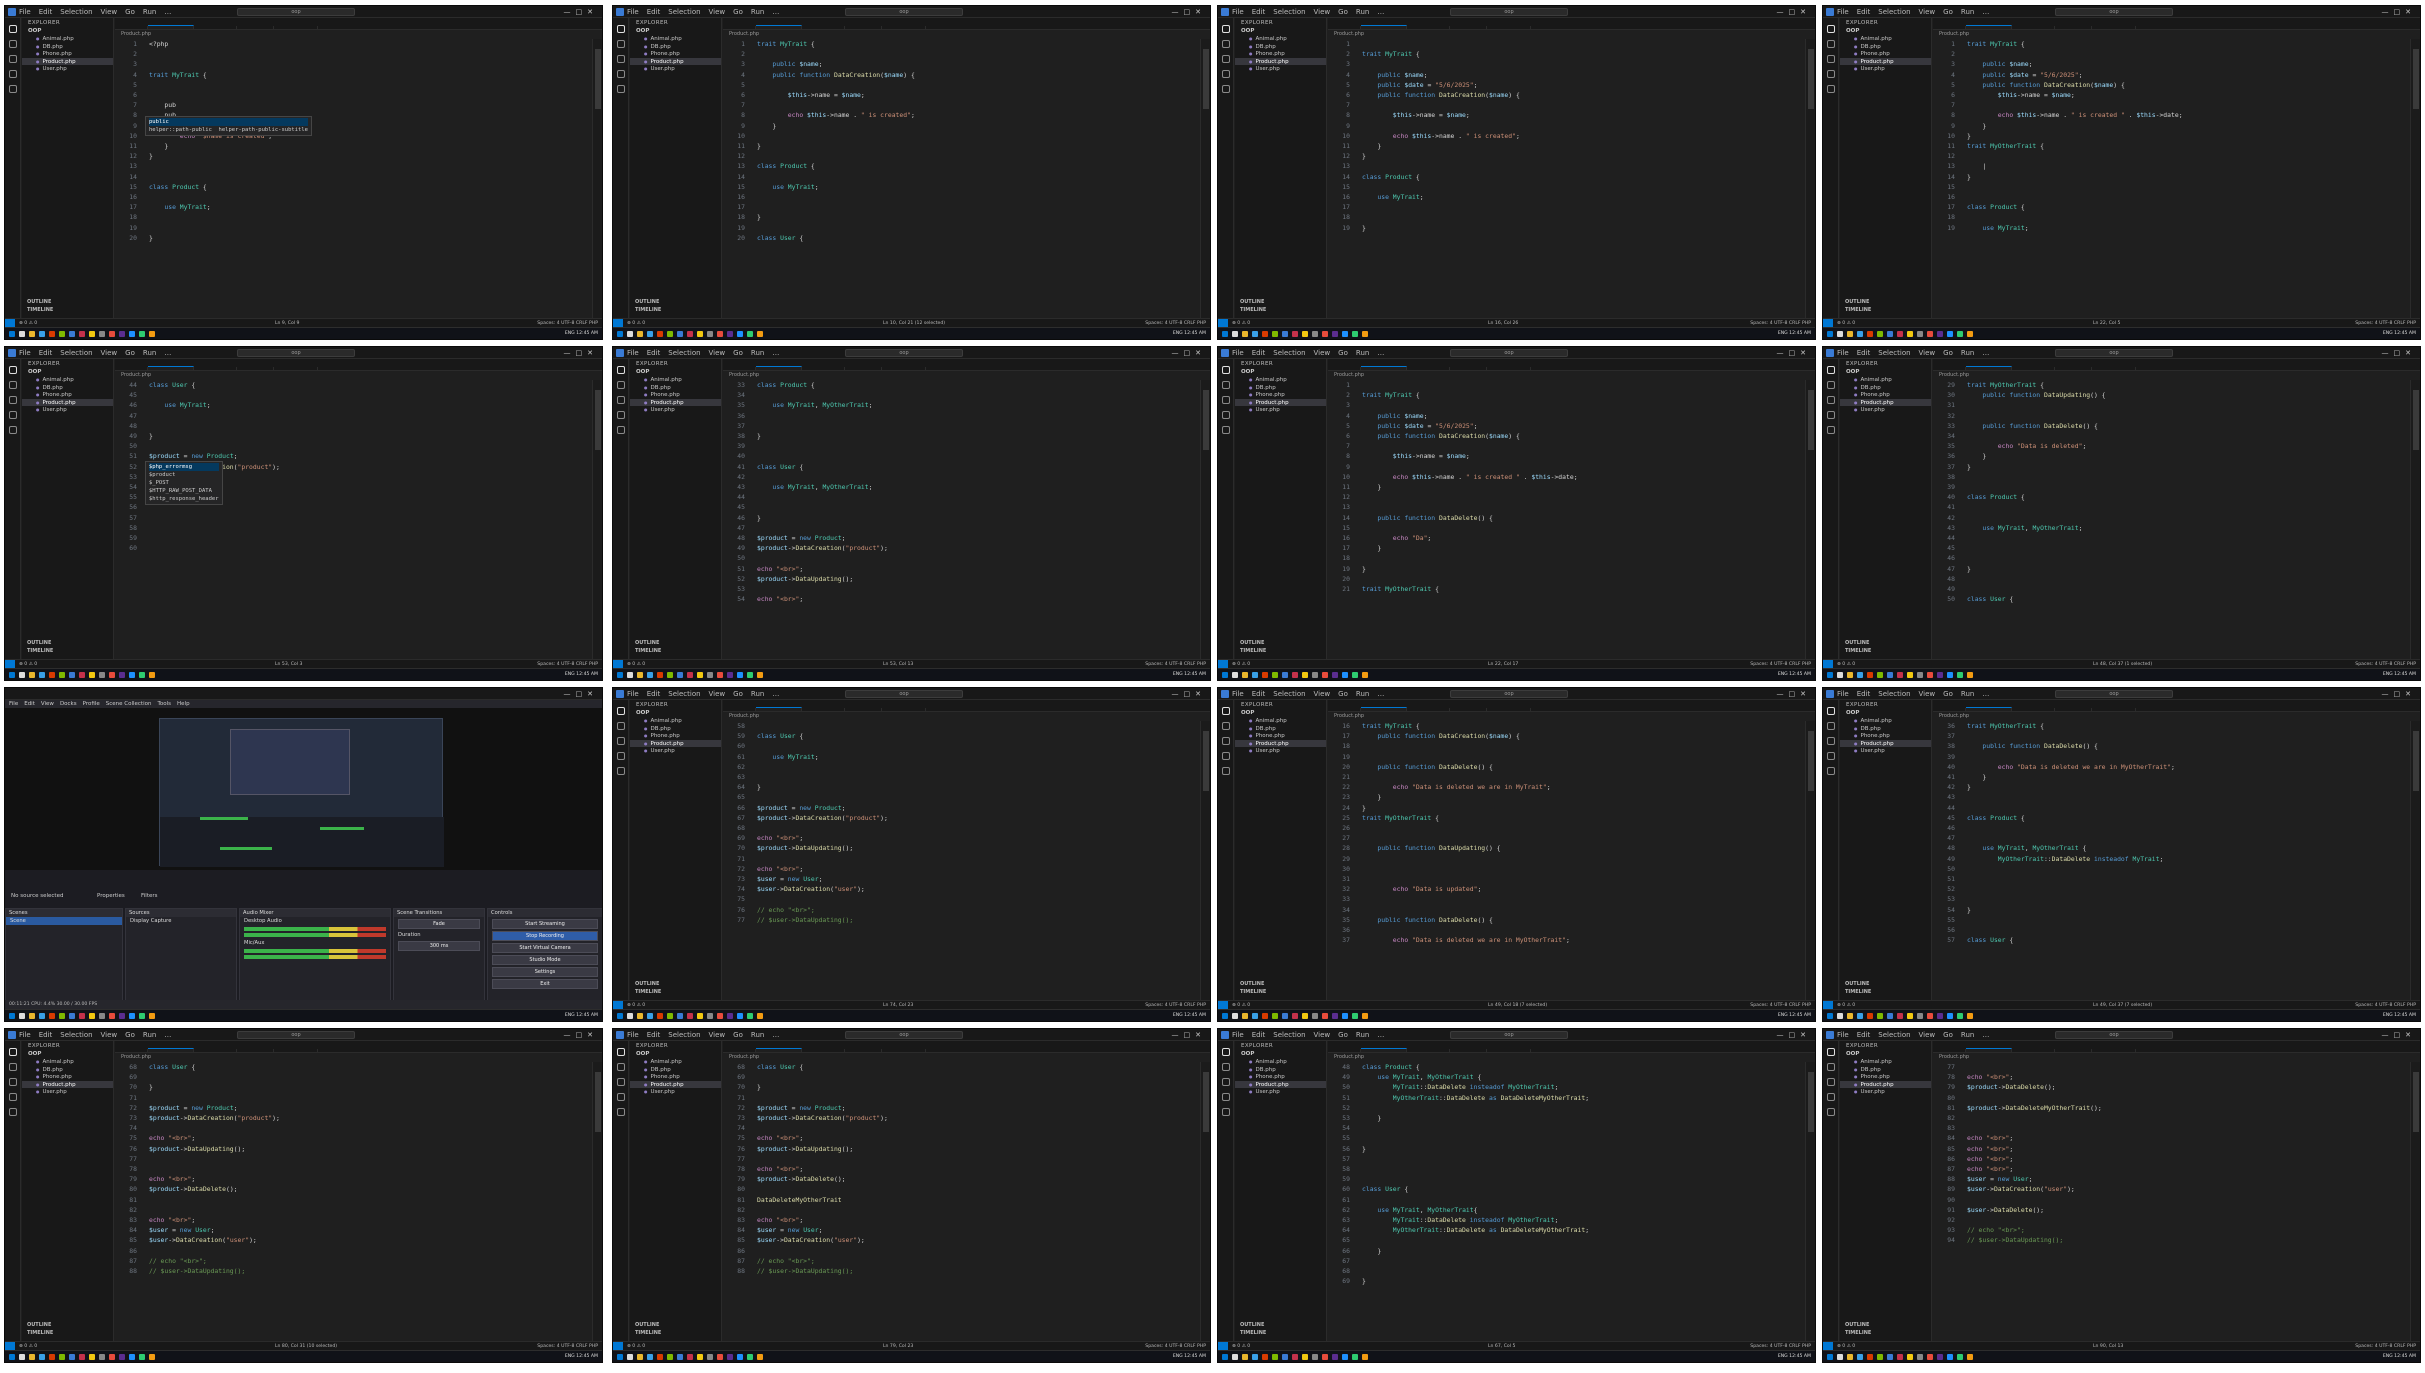 This screenshot has width=2425, height=1373. What do you see at coordinates (46, 1035) in the screenshot?
I see `menu-item: Edit` at bounding box center [46, 1035].